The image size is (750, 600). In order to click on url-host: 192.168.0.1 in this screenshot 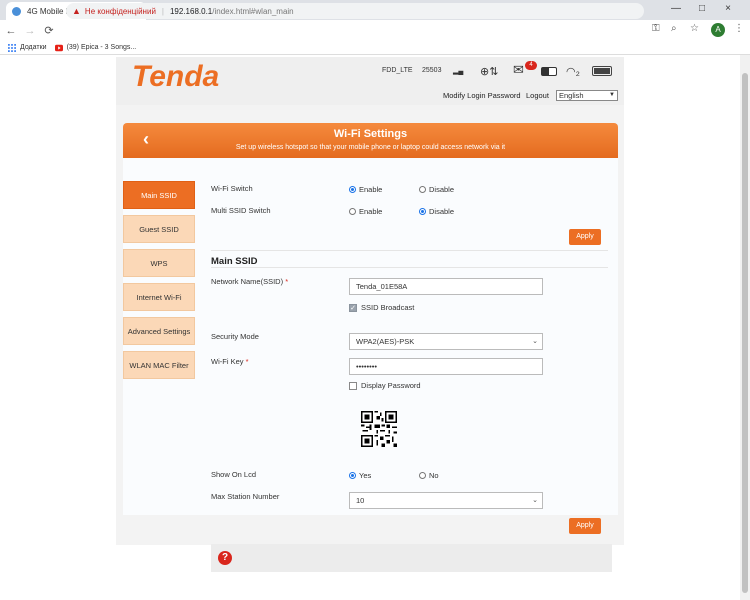, I will do `click(191, 11)`.